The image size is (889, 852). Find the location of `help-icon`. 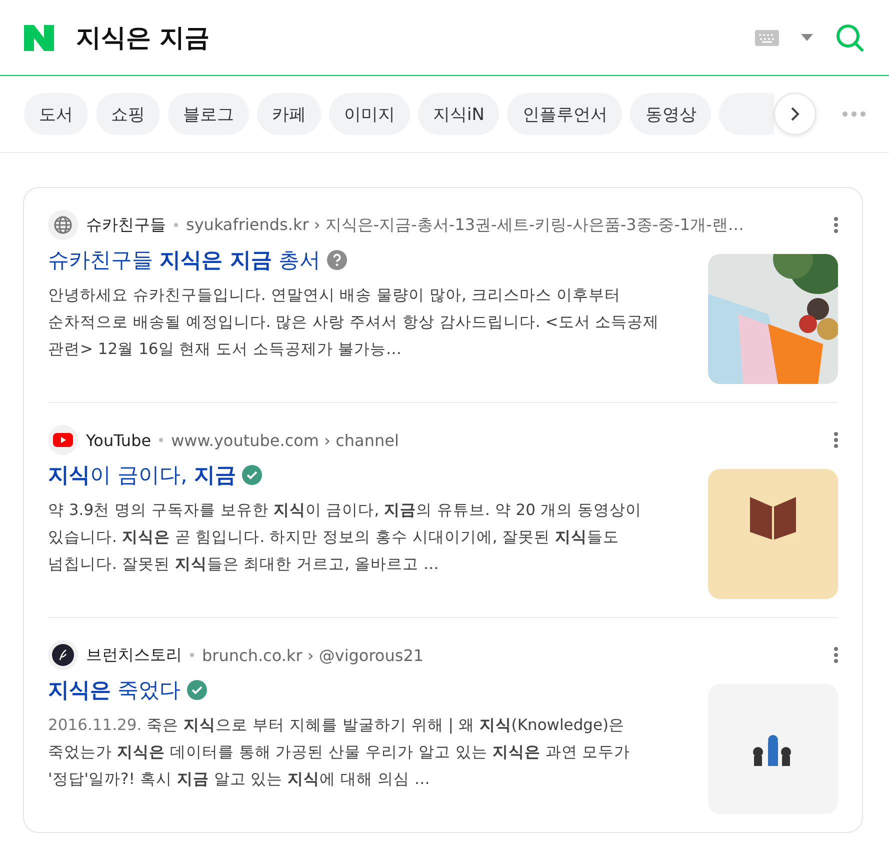

help-icon is located at coordinates (336, 260).